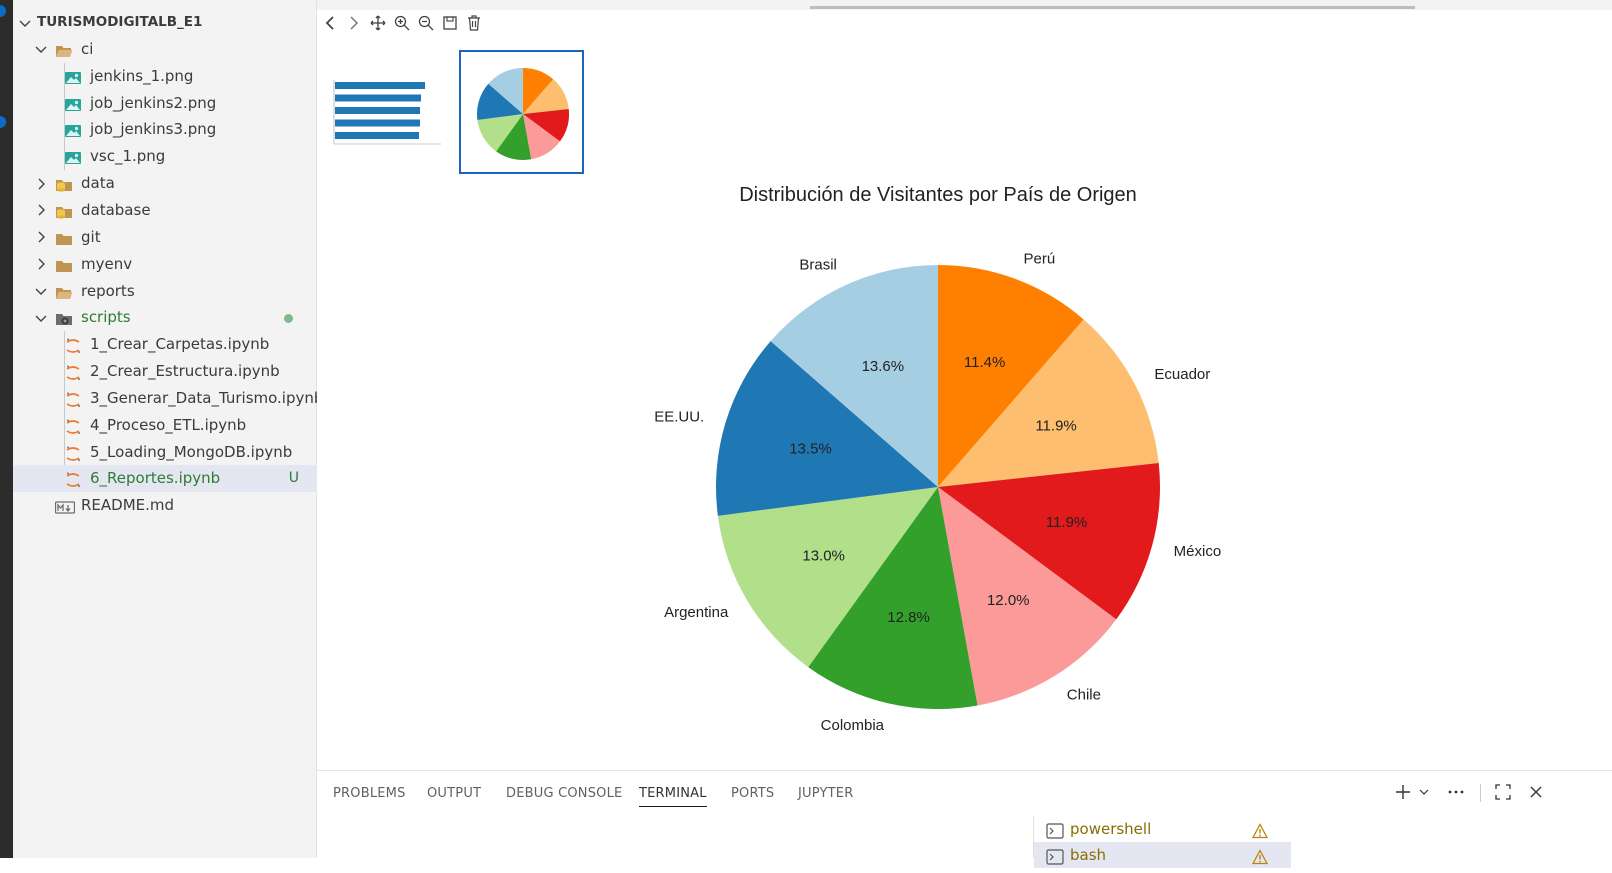 The image size is (1612, 873). What do you see at coordinates (6, 429) in the screenshot?
I see `activity-bar-edge` at bounding box center [6, 429].